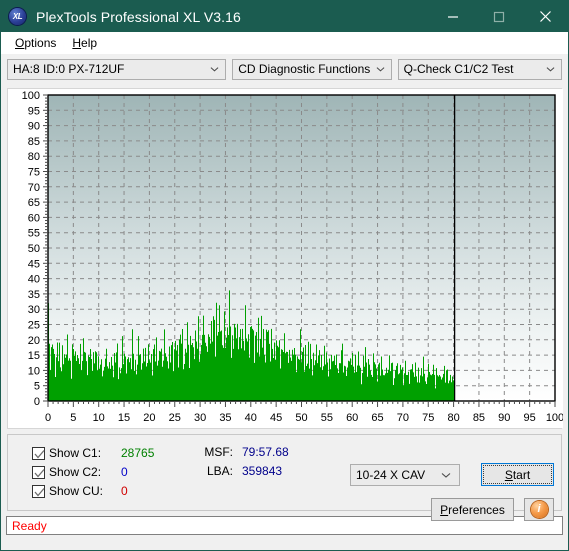 The image size is (569, 551). Describe the element at coordinates (479, 69) in the screenshot. I see `test-selector: Q-Check C1/C2 Test` at that location.